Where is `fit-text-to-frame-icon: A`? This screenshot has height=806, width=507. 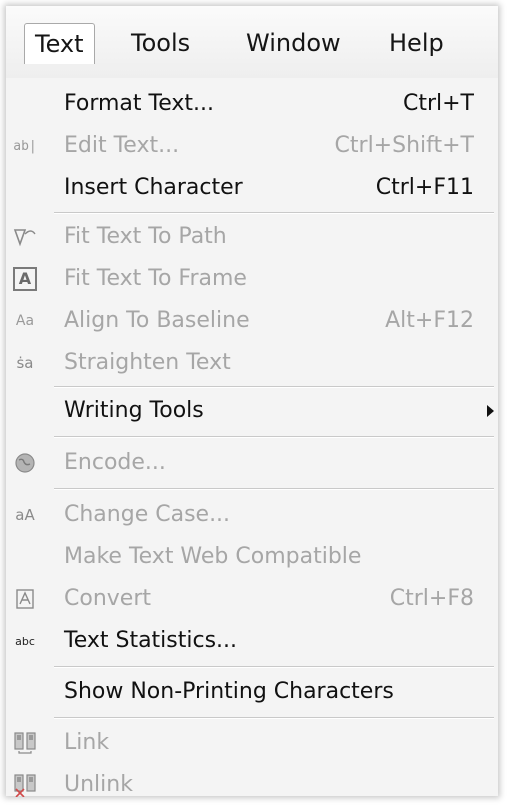
fit-text-to-frame-icon: A is located at coordinates (25, 279).